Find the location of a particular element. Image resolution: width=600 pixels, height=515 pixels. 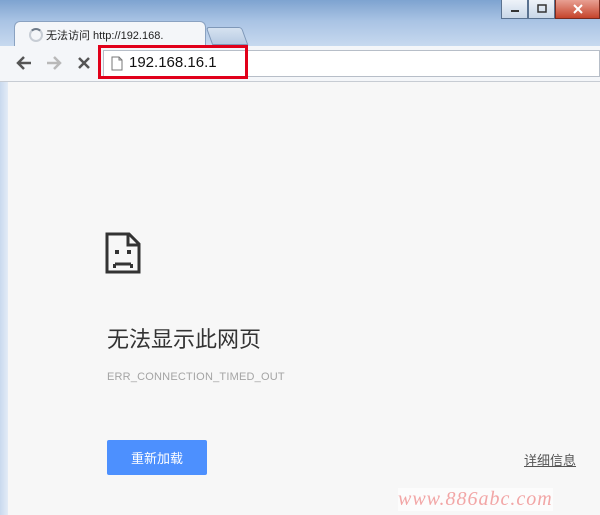

tab-title: 无法访问 http://192.168. is located at coordinates (105, 36).